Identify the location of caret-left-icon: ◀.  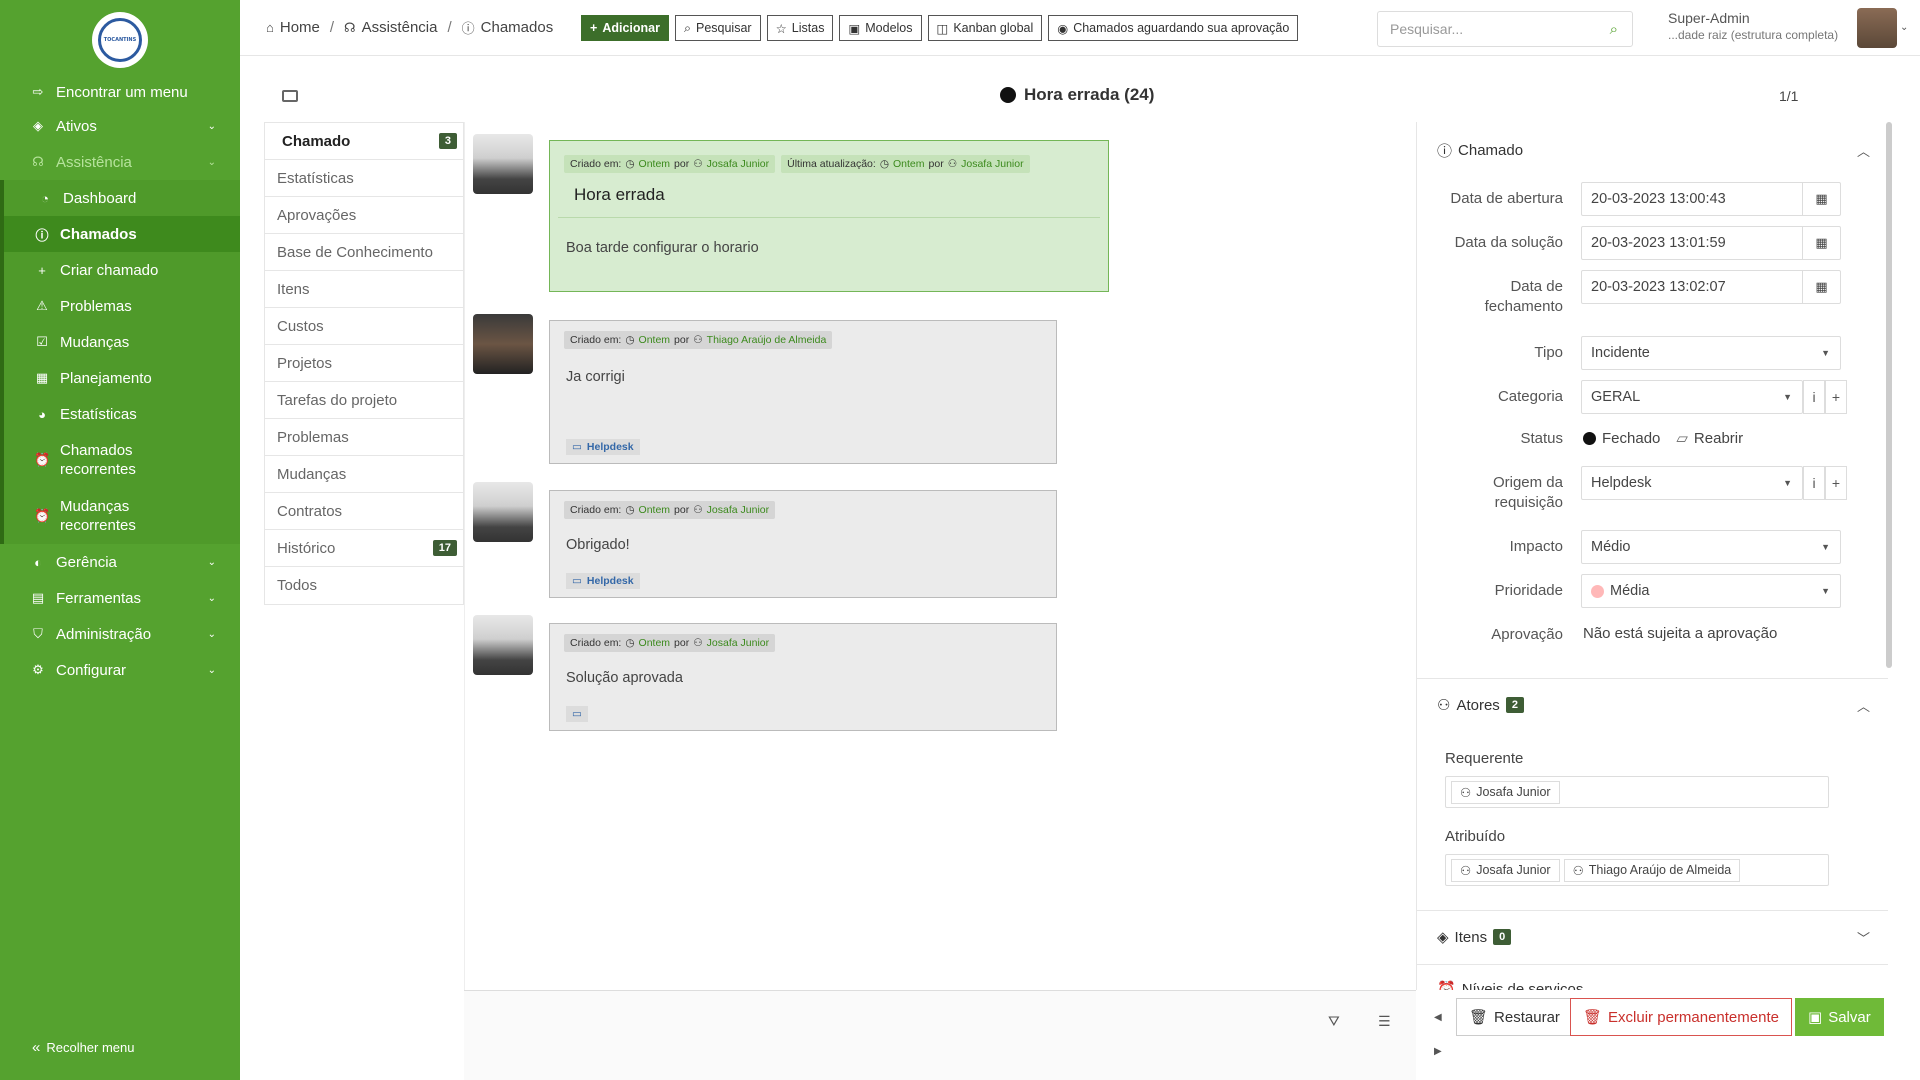
(1438, 1017).